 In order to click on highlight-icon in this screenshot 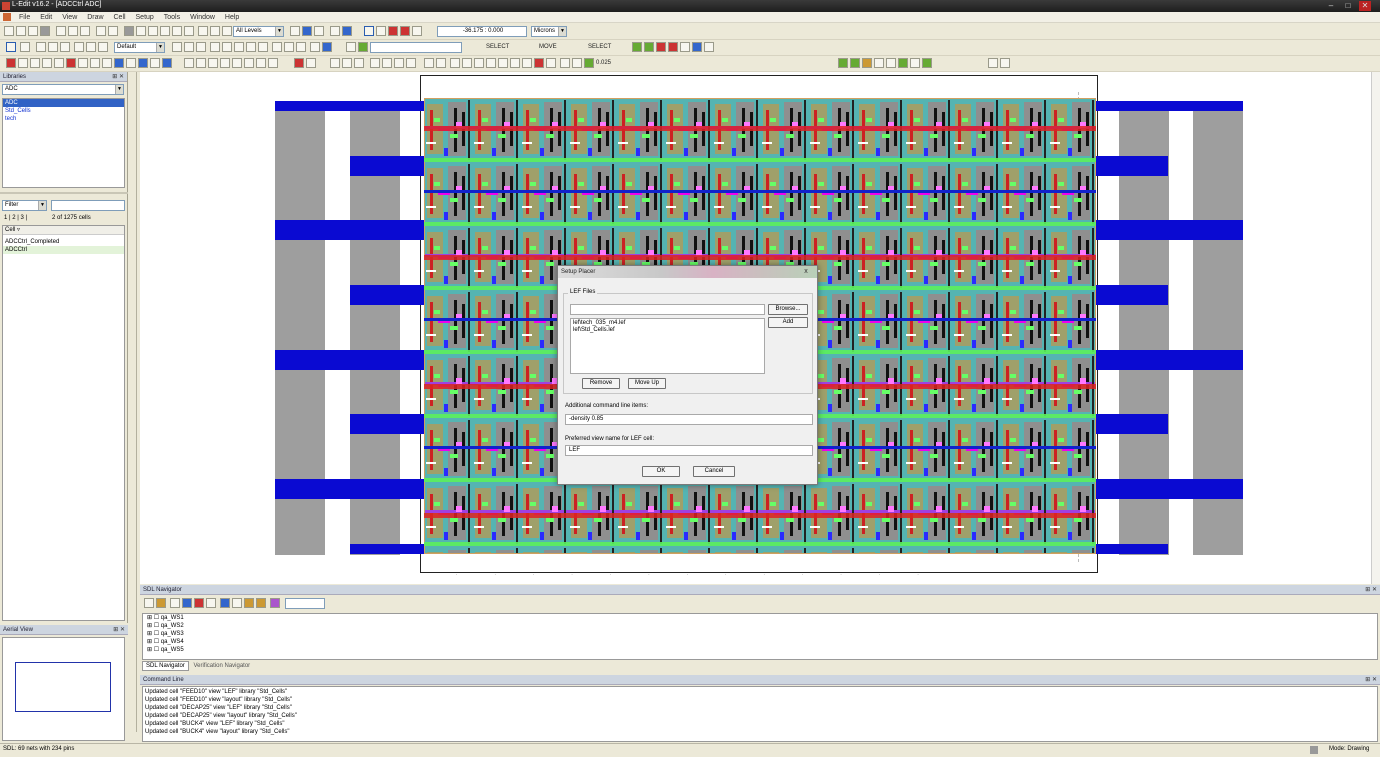, I will do `click(225, 603)`.